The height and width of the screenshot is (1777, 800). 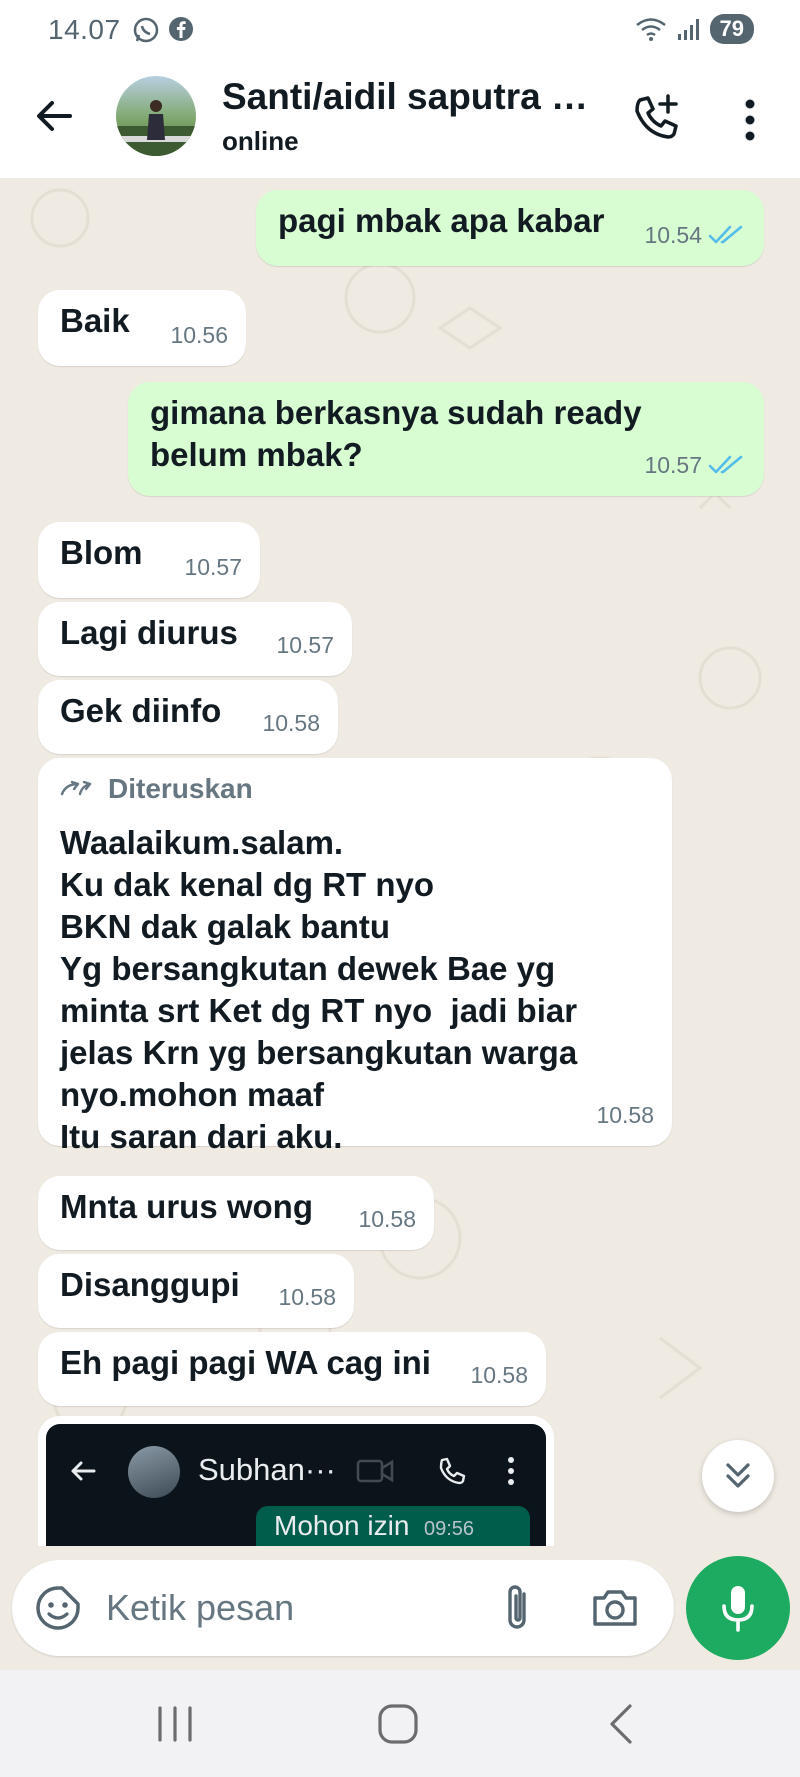 I want to click on double-chevron-down-icon, so click(x=738, y=1475).